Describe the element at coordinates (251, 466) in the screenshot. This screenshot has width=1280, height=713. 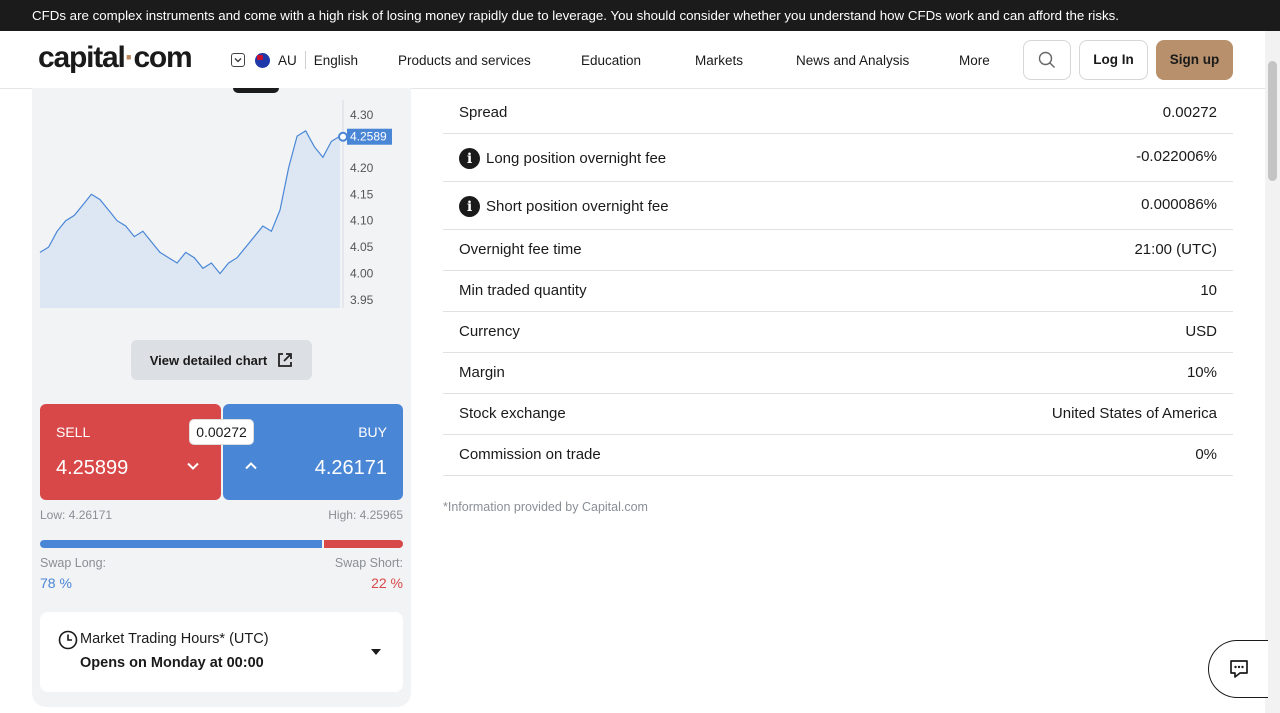
I see `chevron-up-icon` at that location.